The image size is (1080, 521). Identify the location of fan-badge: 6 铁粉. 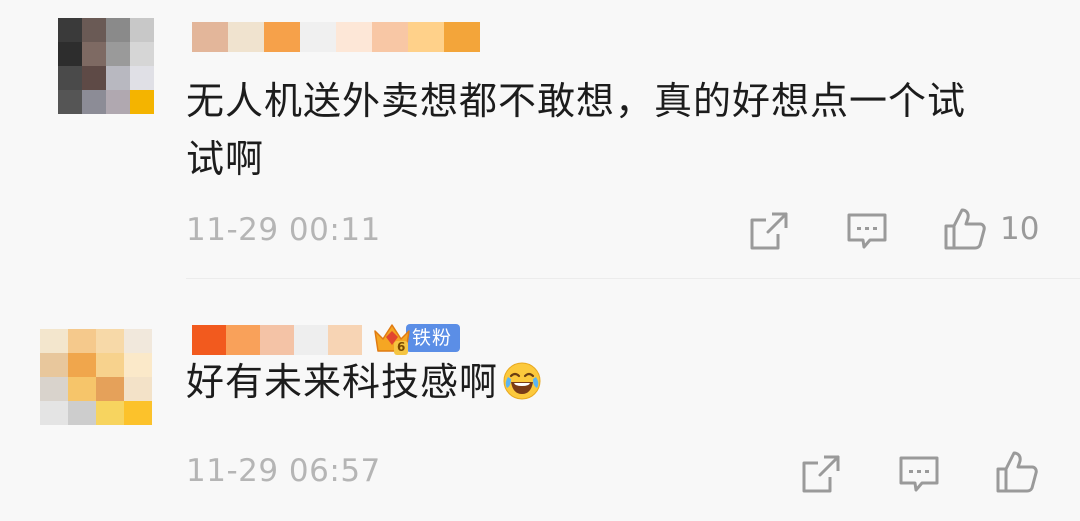
(416, 338).